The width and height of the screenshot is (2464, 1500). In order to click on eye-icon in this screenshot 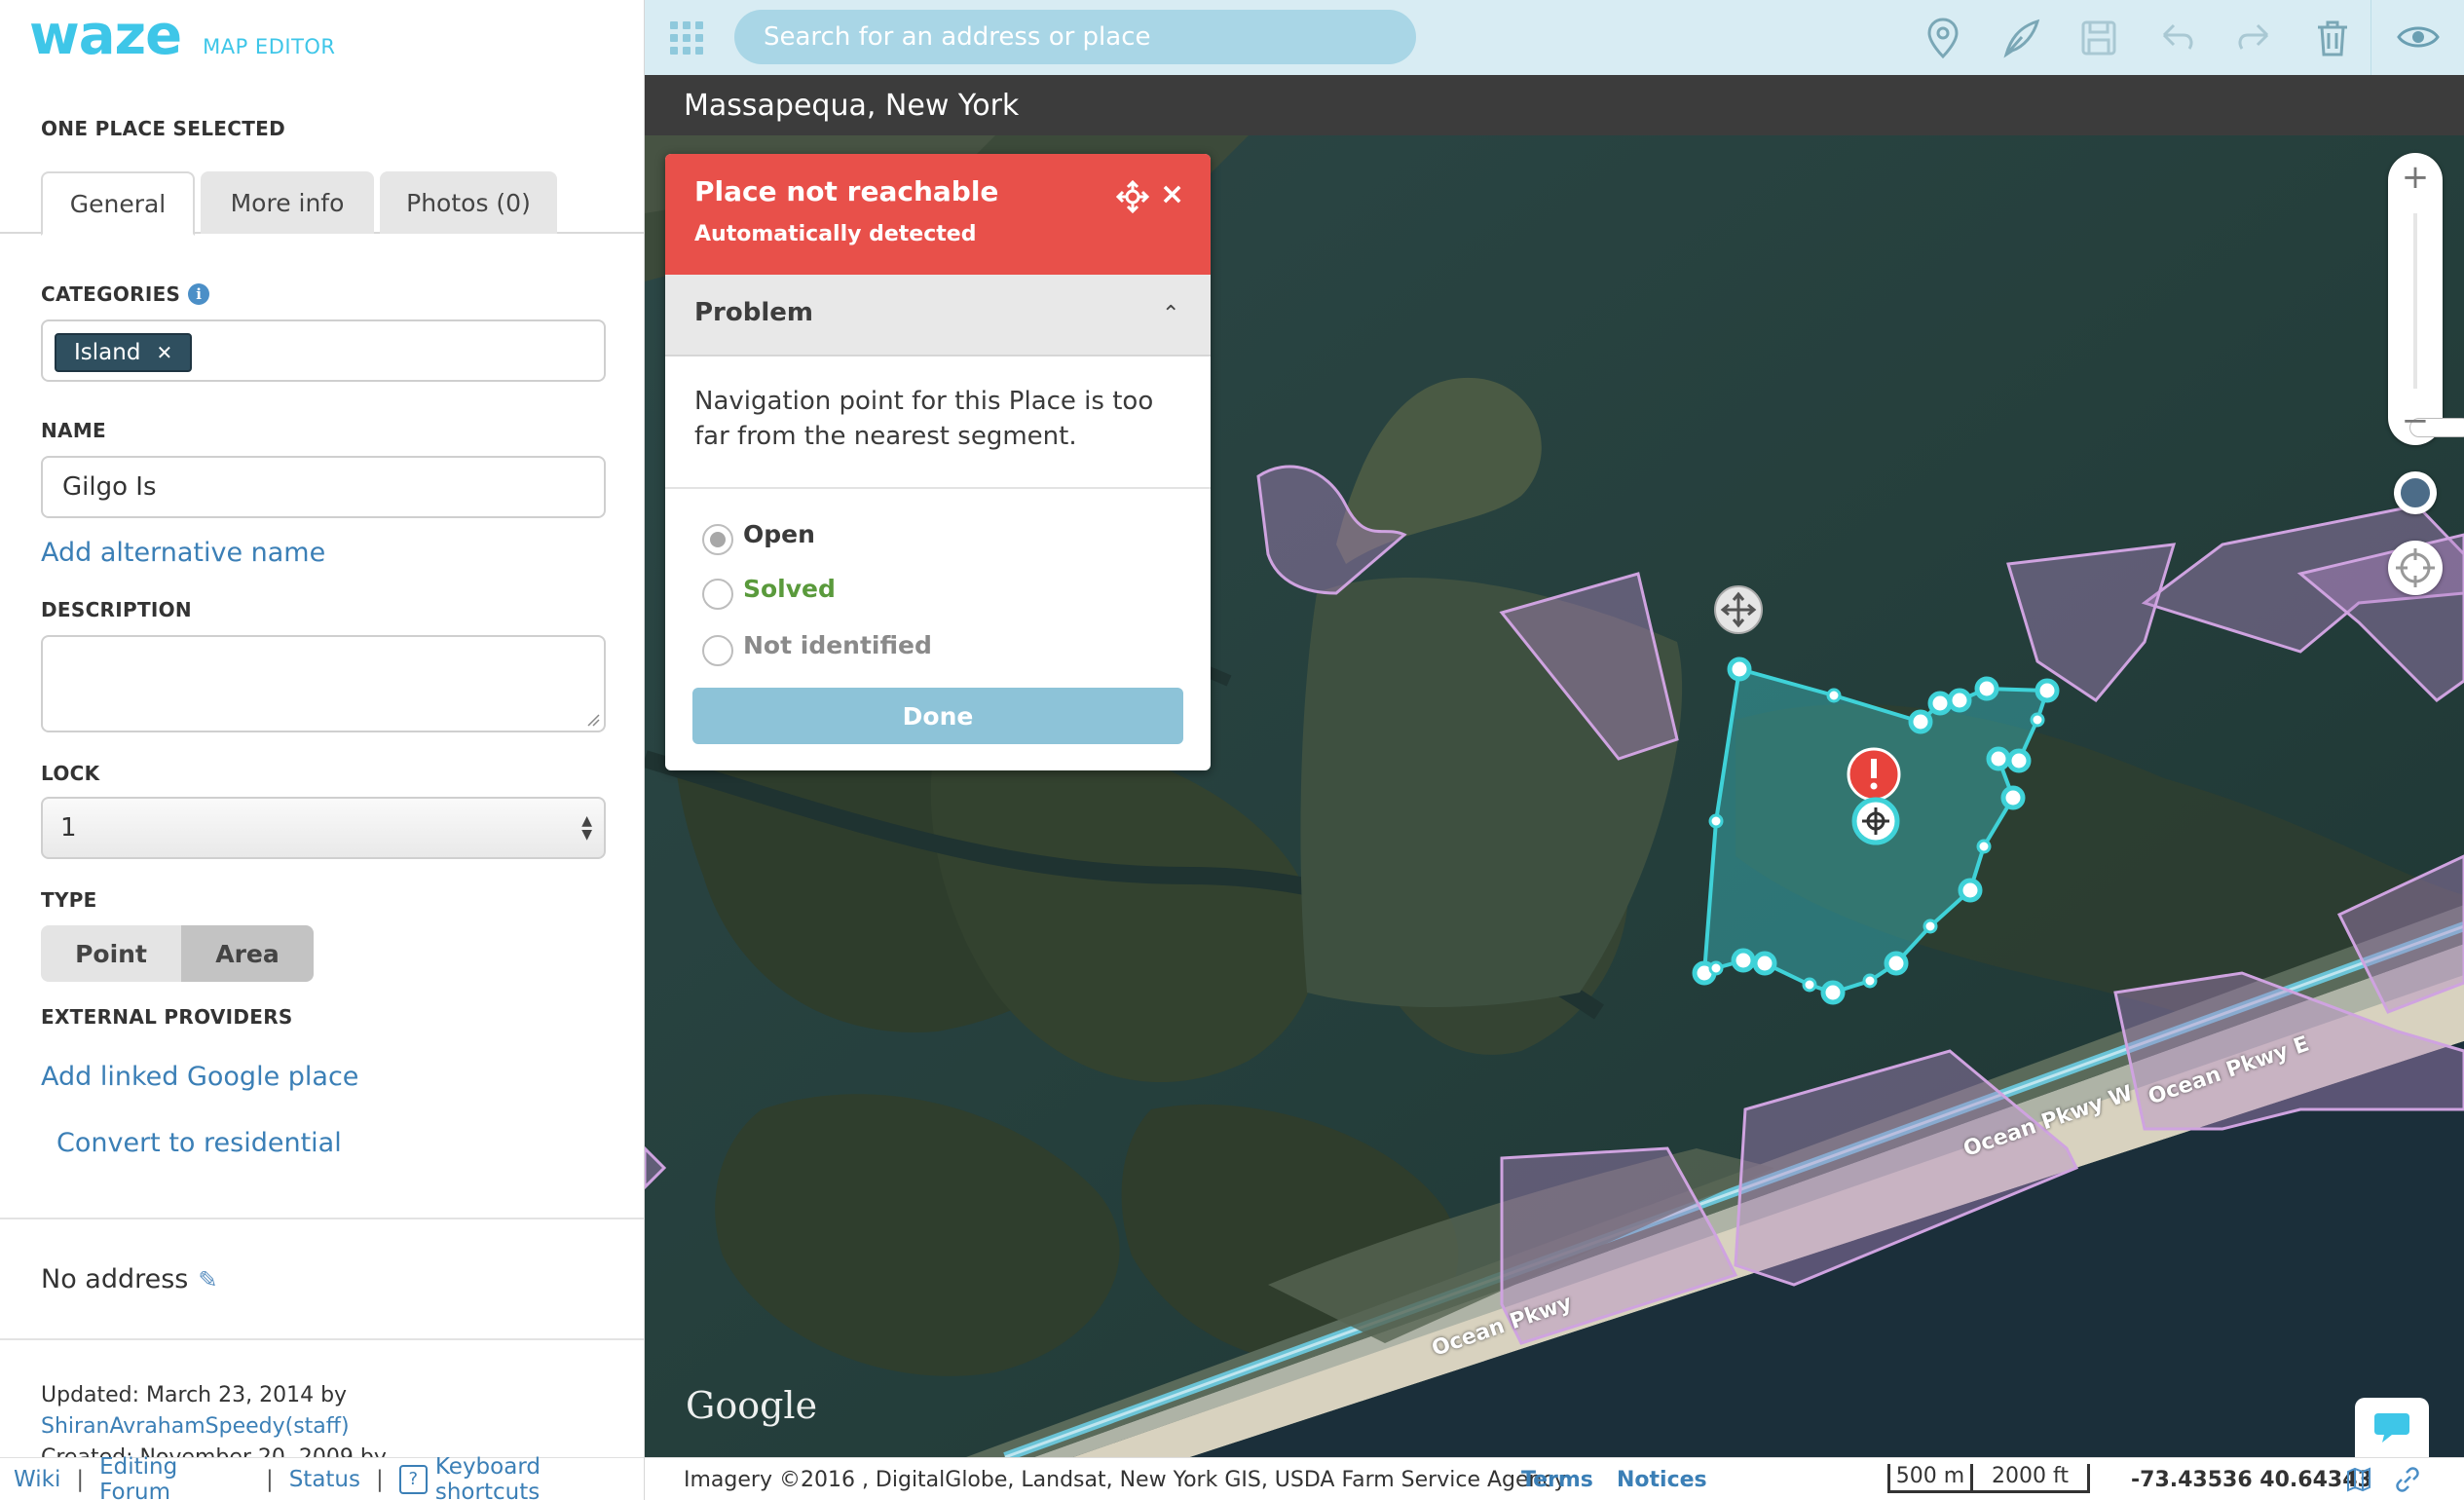, I will do `click(2418, 37)`.